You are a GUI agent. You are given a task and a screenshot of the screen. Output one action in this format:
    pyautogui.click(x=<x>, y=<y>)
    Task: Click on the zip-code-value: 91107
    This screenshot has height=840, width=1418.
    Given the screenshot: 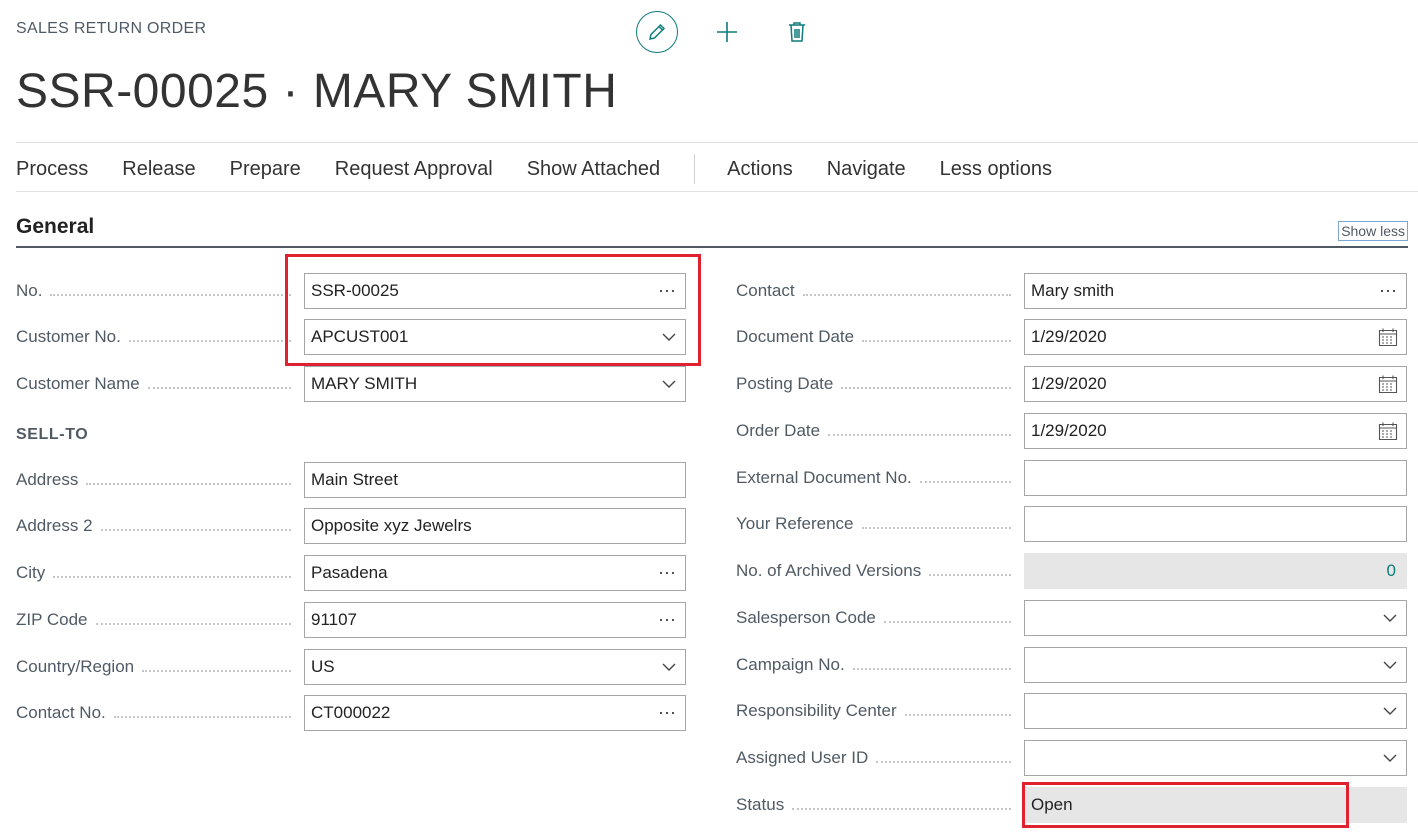 What is the action you would take?
    pyautogui.click(x=484, y=620)
    